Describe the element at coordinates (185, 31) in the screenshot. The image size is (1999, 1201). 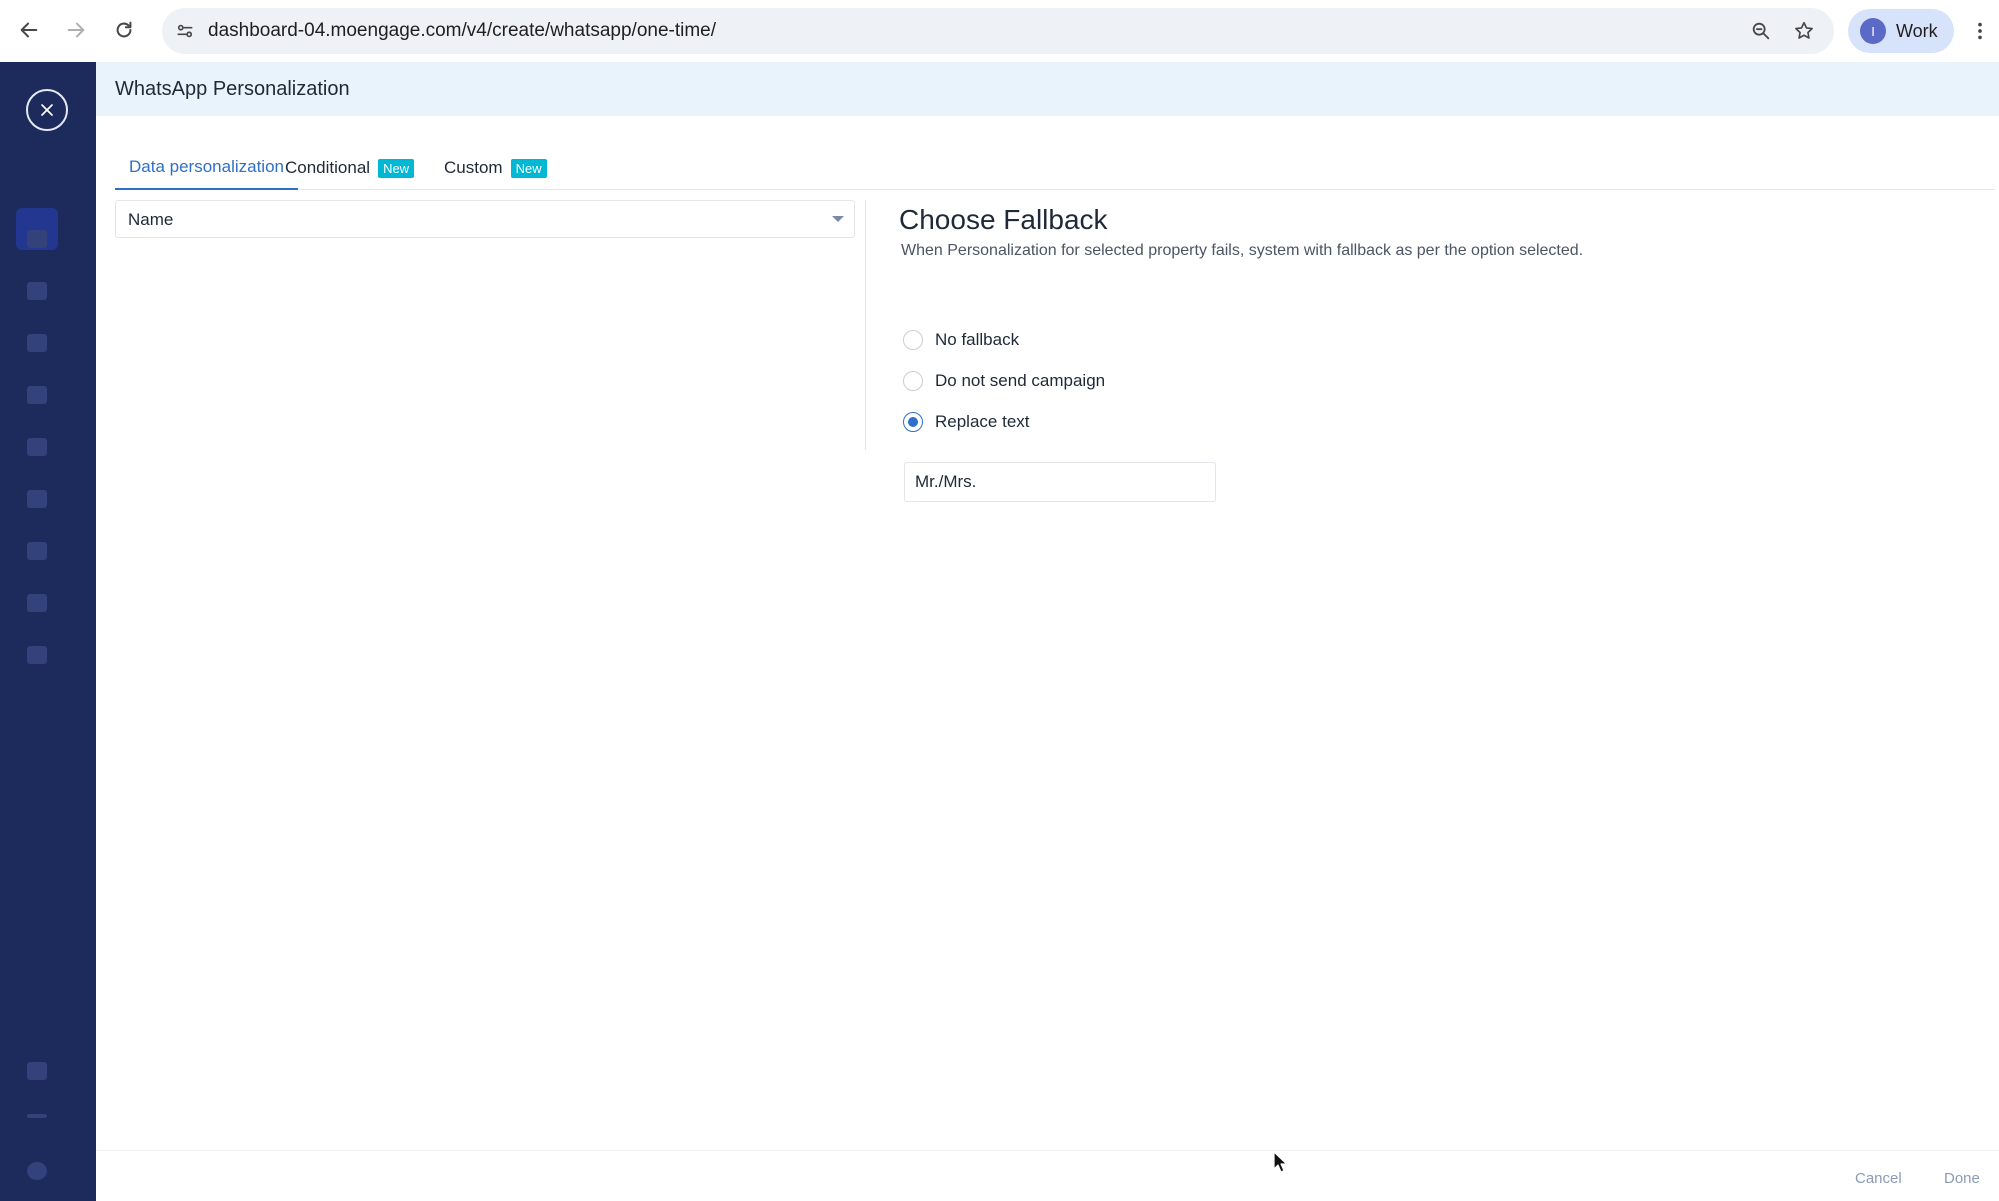
I see `site-settings-icon` at that location.